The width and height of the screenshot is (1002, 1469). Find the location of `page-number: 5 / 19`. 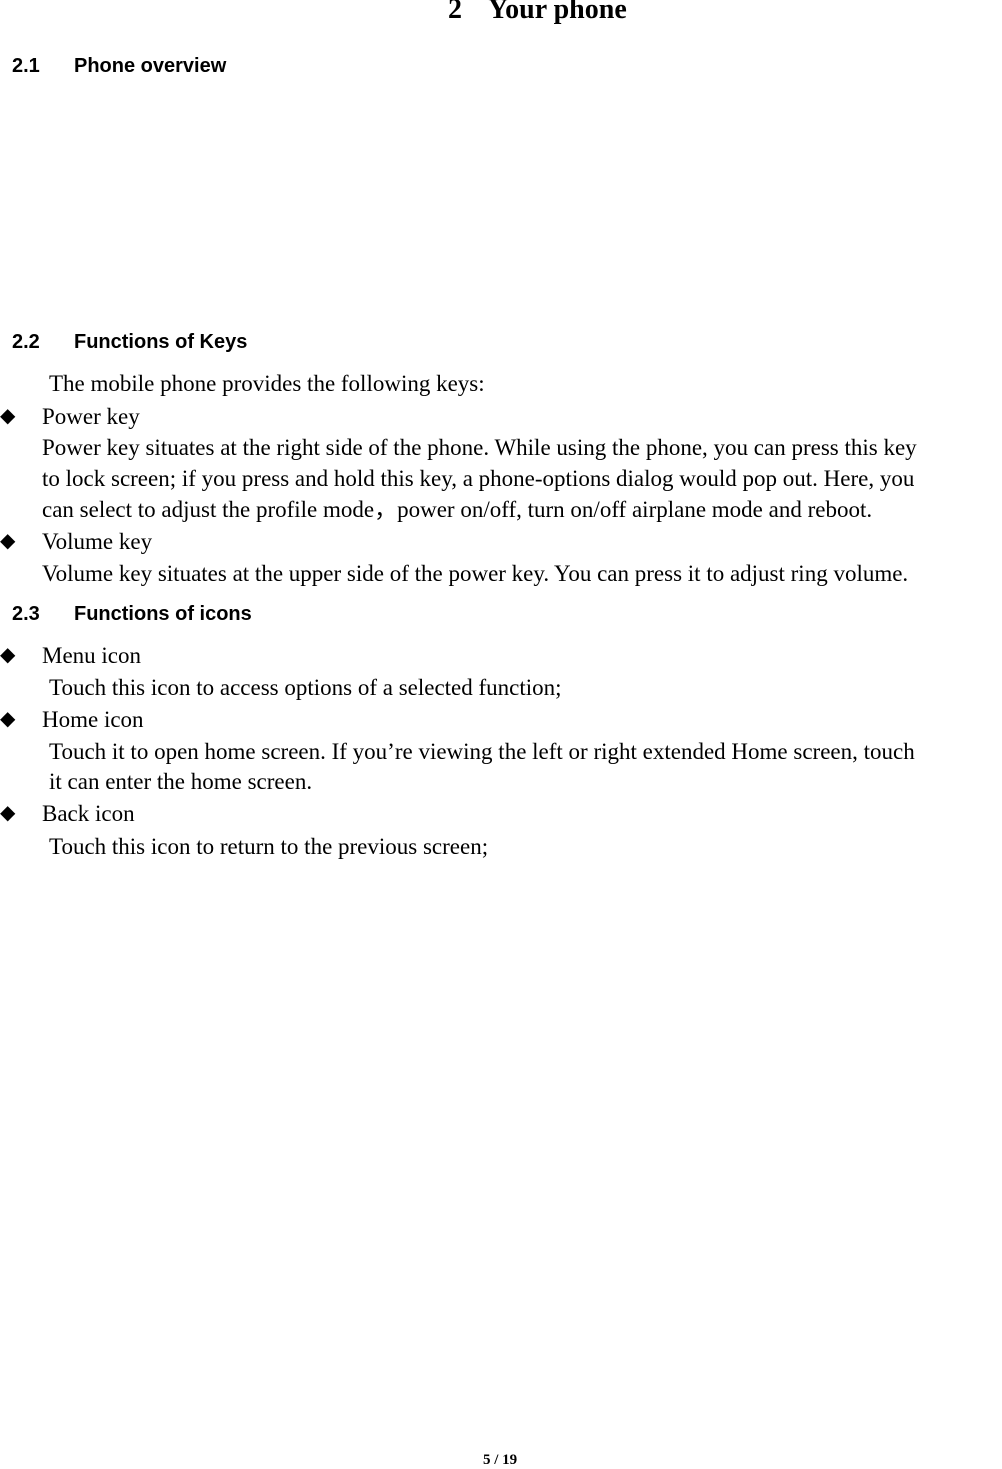

page-number: 5 / 19 is located at coordinates (500, 1460).